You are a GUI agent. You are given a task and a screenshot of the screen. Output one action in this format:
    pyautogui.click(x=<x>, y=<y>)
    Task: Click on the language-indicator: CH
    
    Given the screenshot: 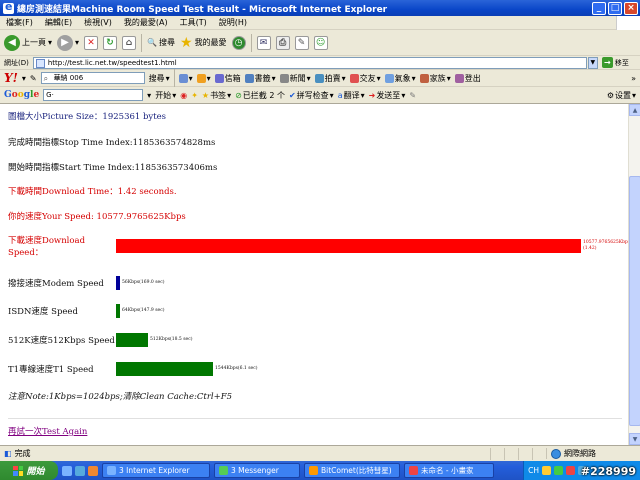 What is the action you would take?
    pyautogui.click(x=533, y=470)
    